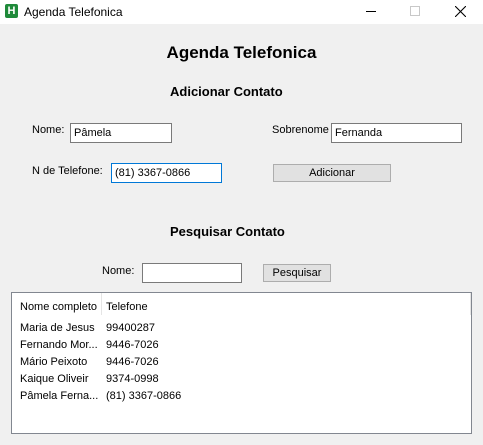 The image size is (483, 445). I want to click on table-row: Mário Peixoto 9446-7026, so click(241, 362).